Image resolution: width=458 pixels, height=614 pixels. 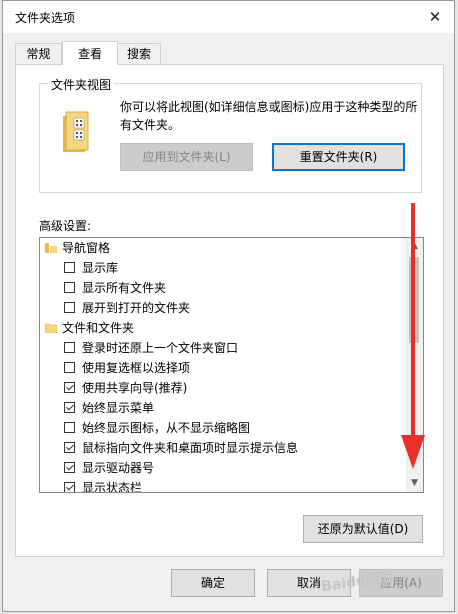 What do you see at coordinates (269, 116) in the screenshot?
I see `folder-views-description: 你可以将此视图(如详细信息或图标)应用于这种类型的所有文件夹。` at bounding box center [269, 116].